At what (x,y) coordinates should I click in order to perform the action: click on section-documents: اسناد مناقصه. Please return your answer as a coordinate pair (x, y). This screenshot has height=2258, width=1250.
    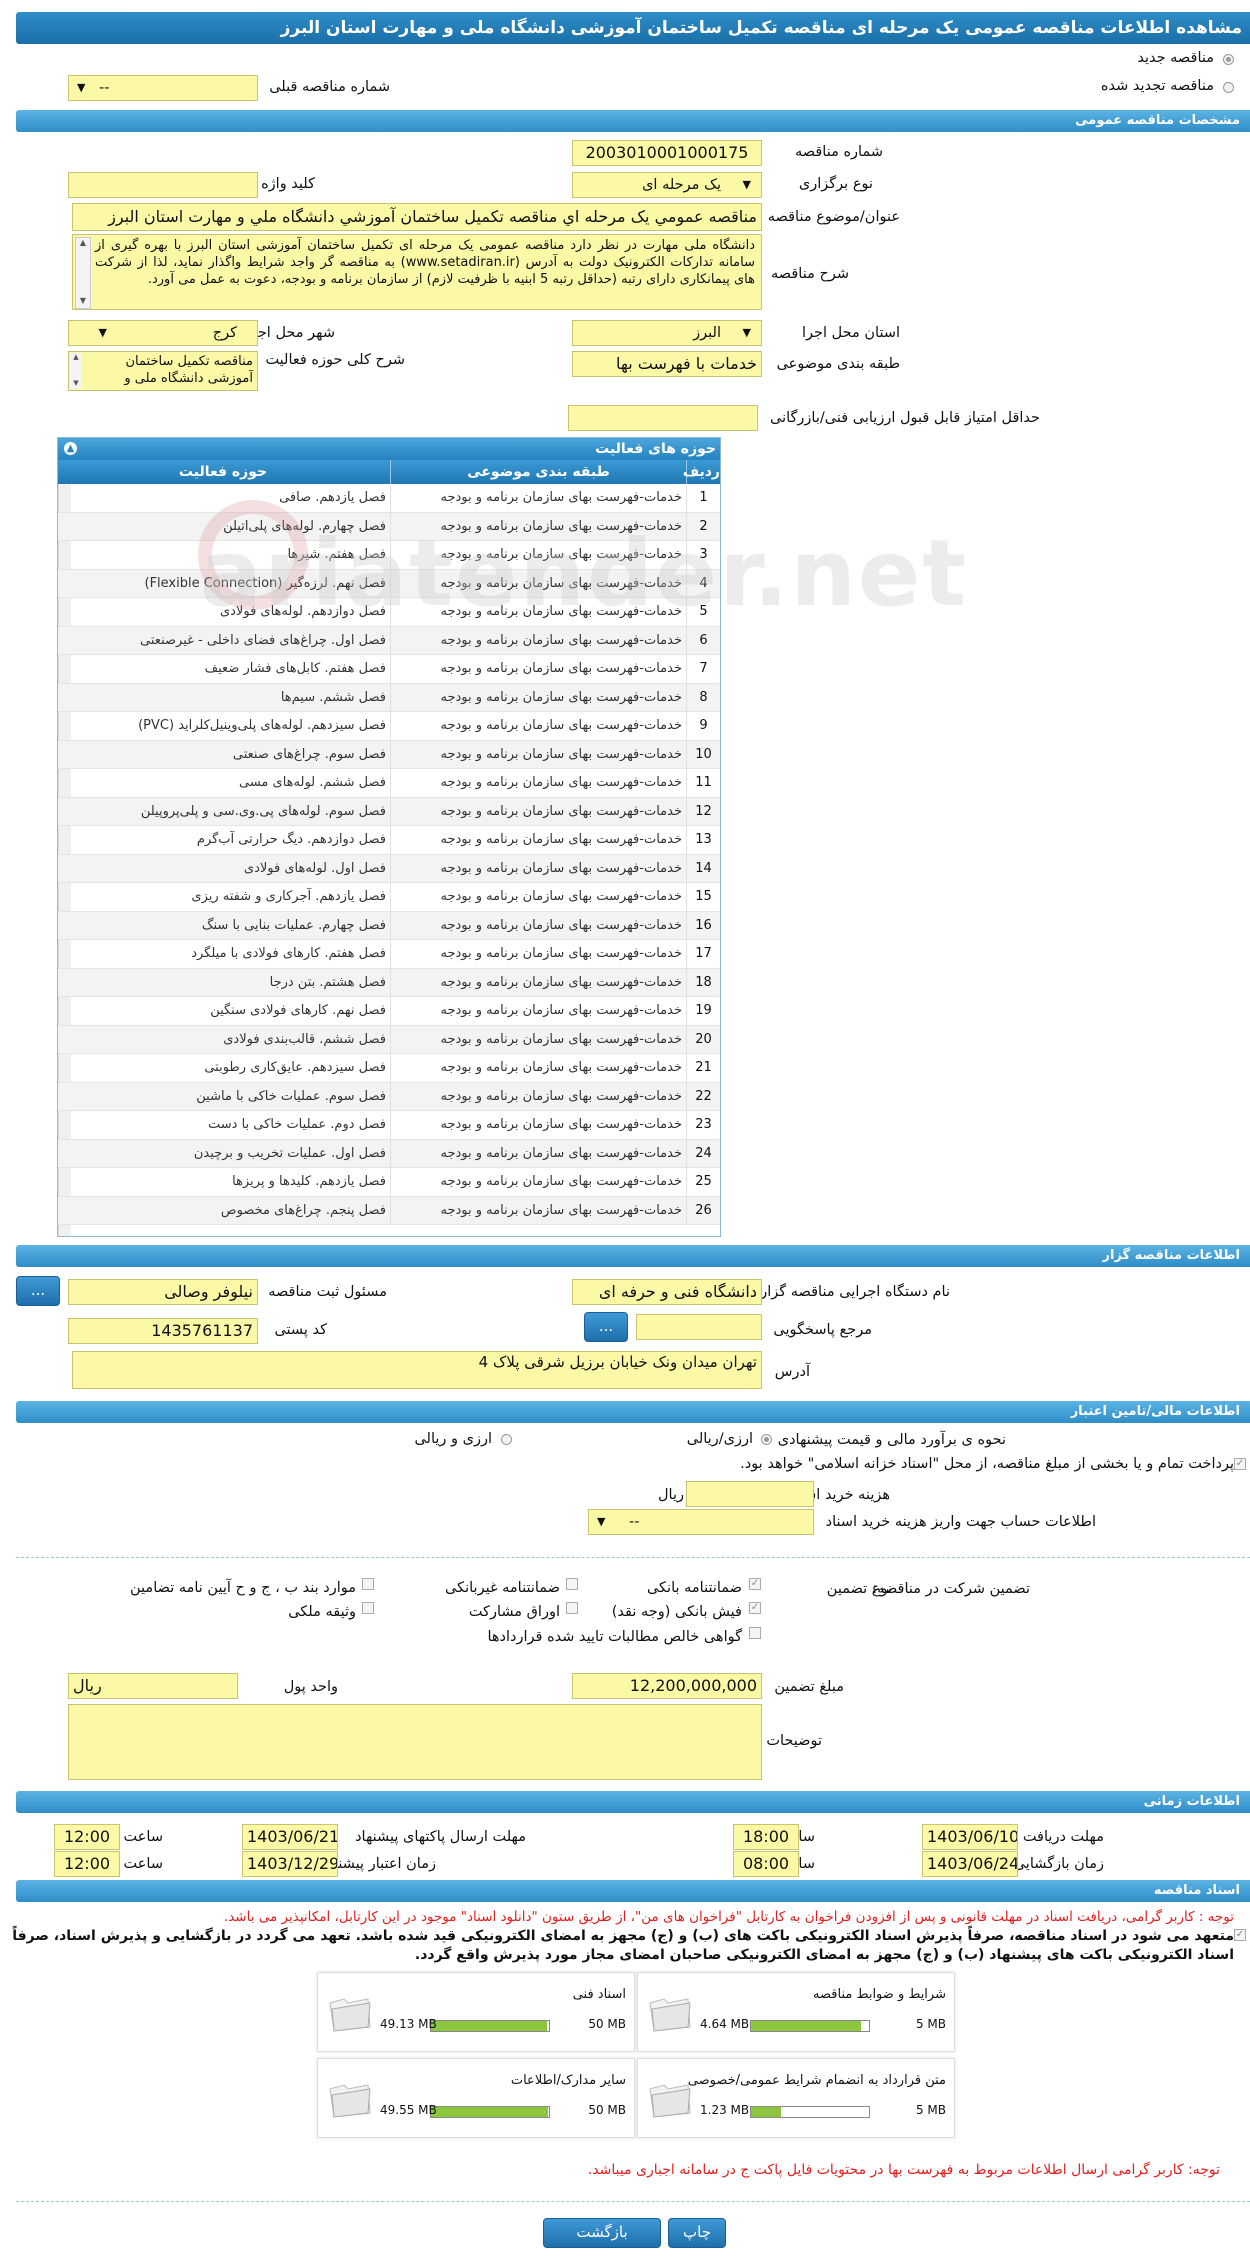
    Looking at the image, I should click on (633, 1891).